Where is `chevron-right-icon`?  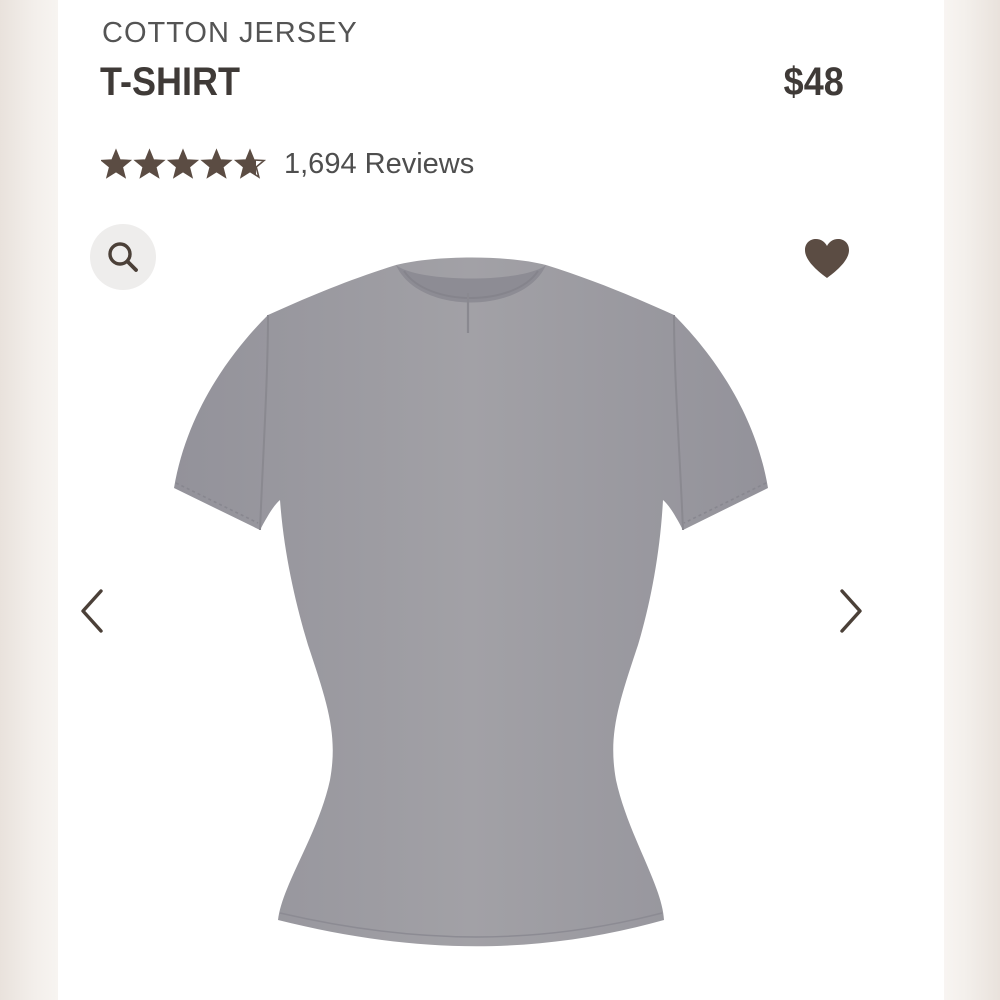
chevron-right-icon is located at coordinates (851, 611).